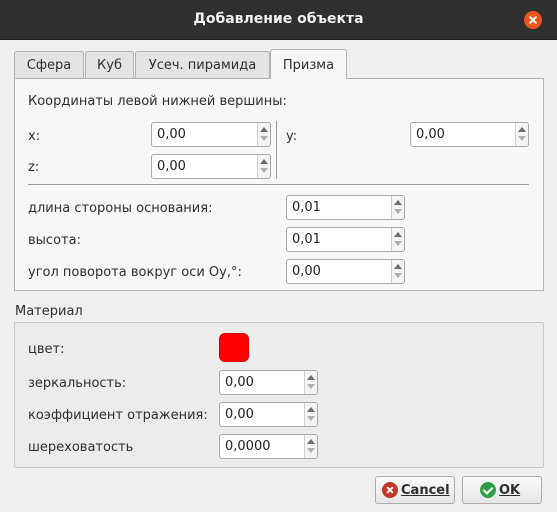  What do you see at coordinates (77, 383) in the screenshot?
I see `specular-label: зеркальность:` at bounding box center [77, 383].